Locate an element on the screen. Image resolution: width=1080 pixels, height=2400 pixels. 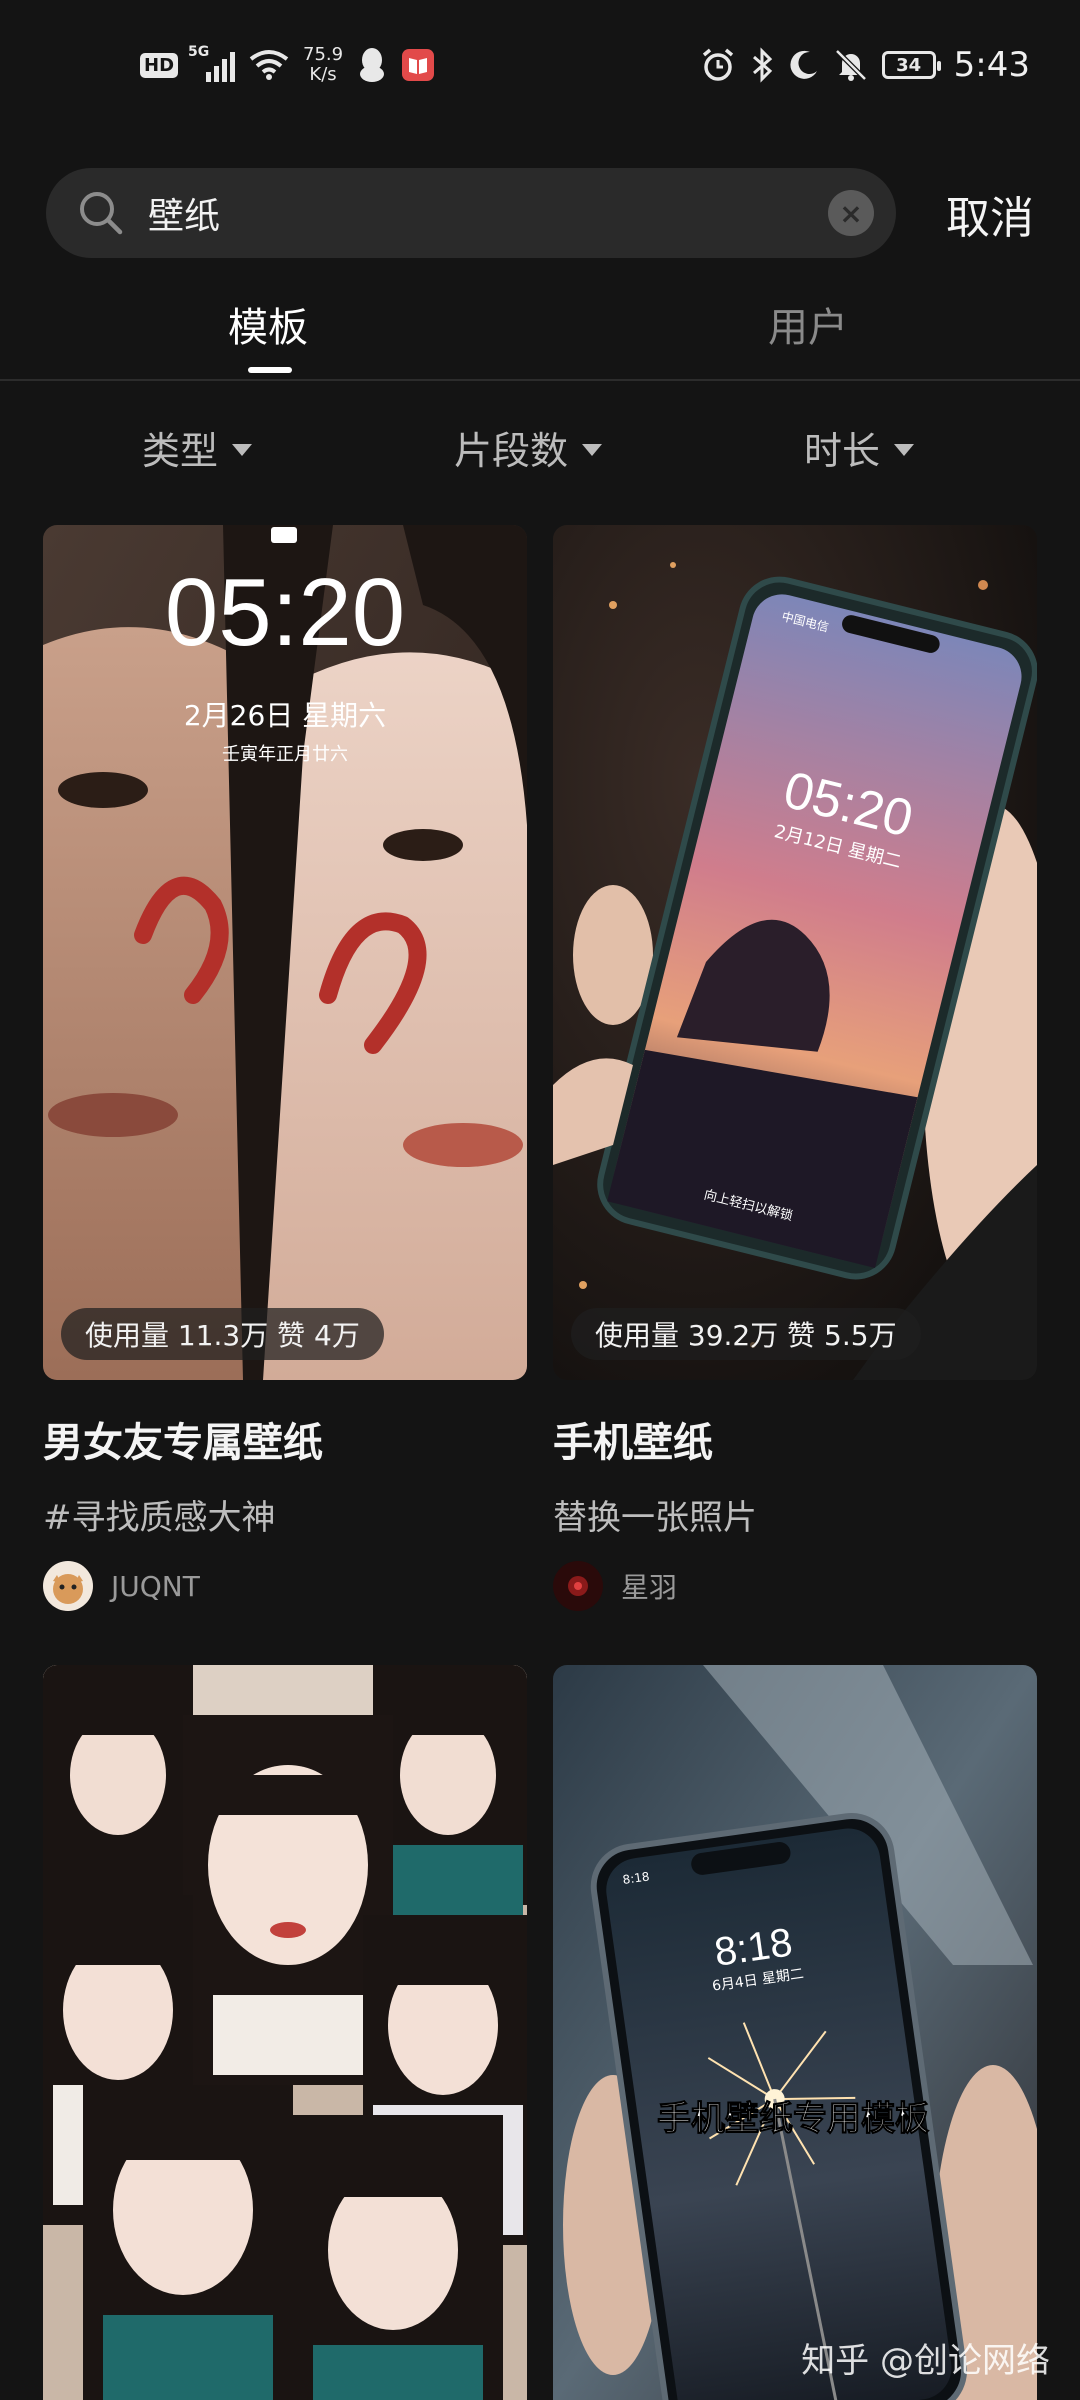
usage-stats: 使用量 11.3万 赞 4万 is located at coordinates (222, 1334).